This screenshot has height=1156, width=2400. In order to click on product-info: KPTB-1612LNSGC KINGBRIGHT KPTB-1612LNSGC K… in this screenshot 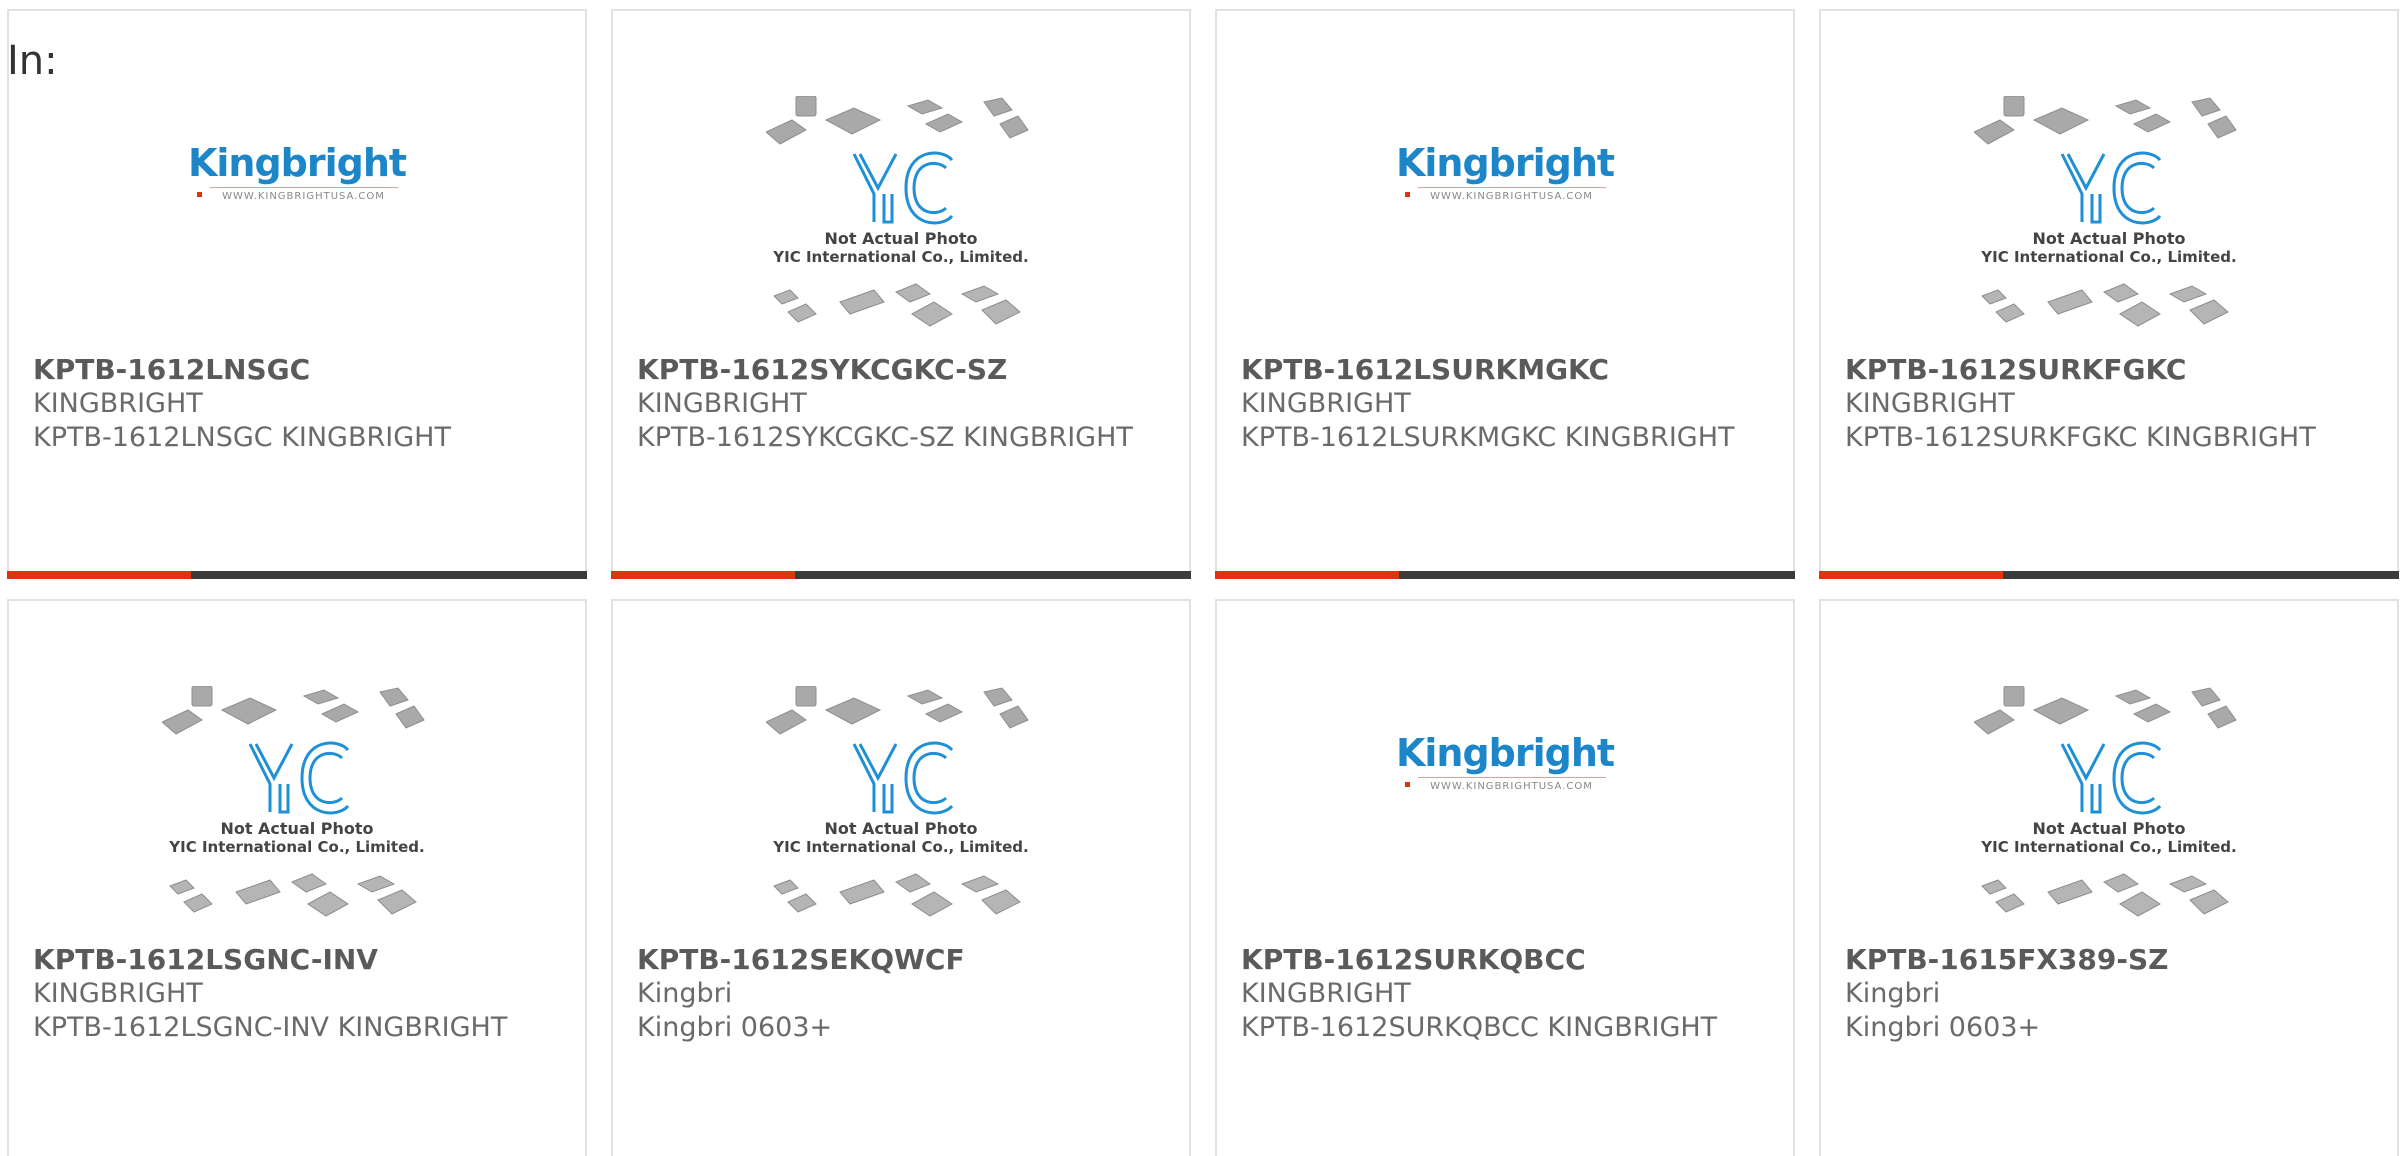, I will do `click(299, 404)`.